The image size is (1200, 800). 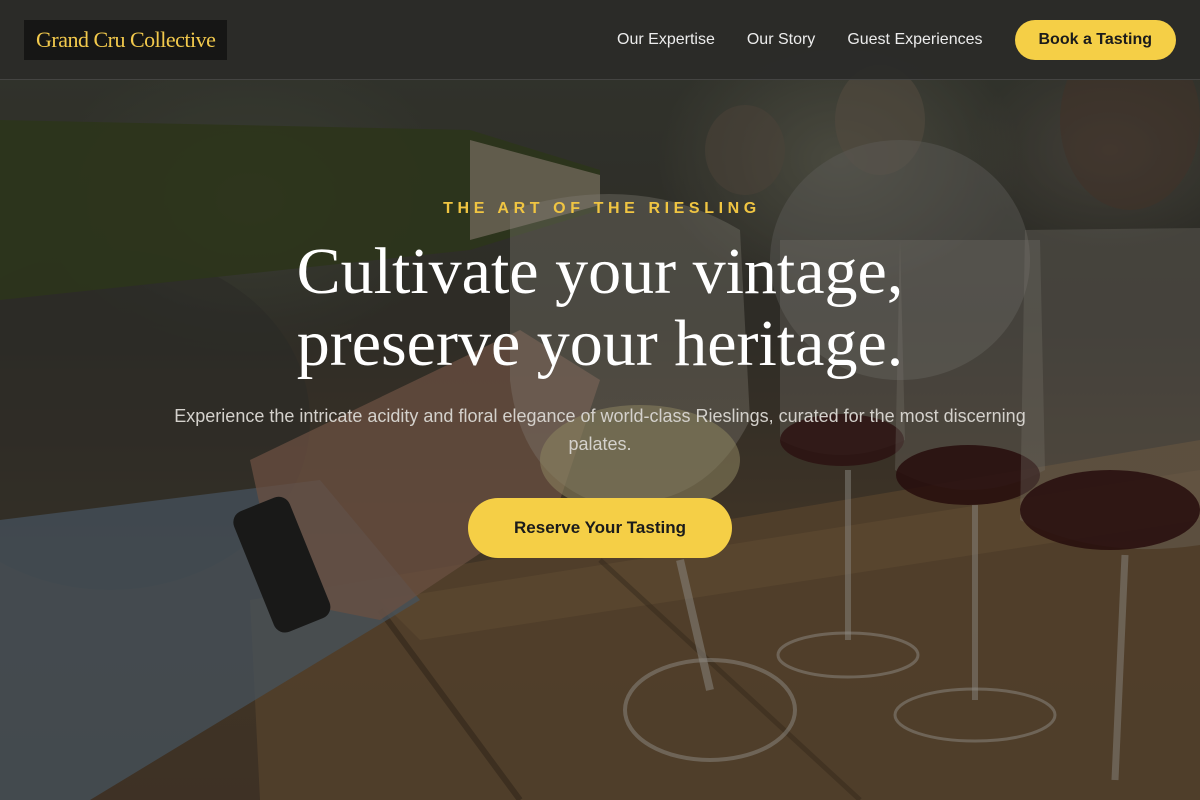 What do you see at coordinates (600, 271) in the screenshot?
I see `hero-headline-line-1: Cultivate your vintage,` at bounding box center [600, 271].